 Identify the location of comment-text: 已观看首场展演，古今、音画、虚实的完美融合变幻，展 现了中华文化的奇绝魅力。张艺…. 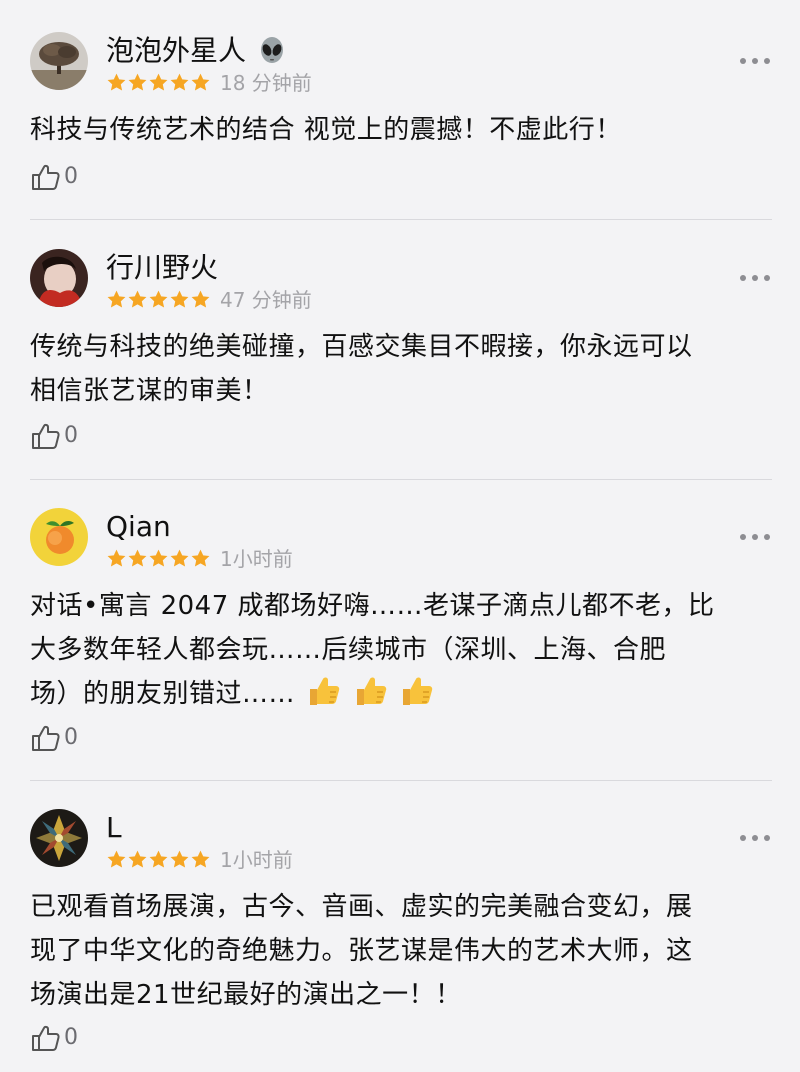
(361, 951).